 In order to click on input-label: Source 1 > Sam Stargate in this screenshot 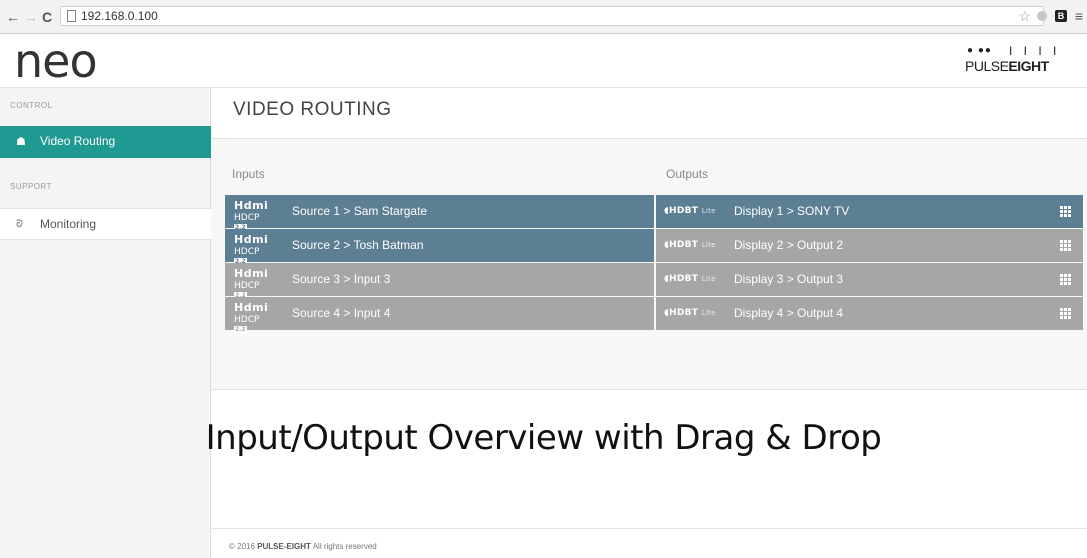, I will do `click(360, 211)`.